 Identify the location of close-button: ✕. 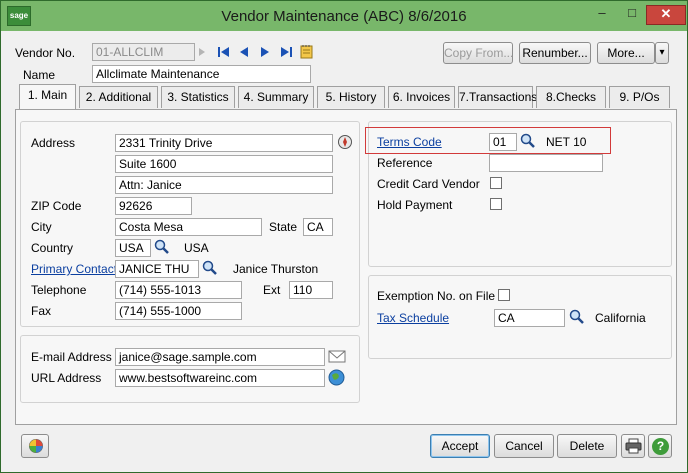
(666, 15).